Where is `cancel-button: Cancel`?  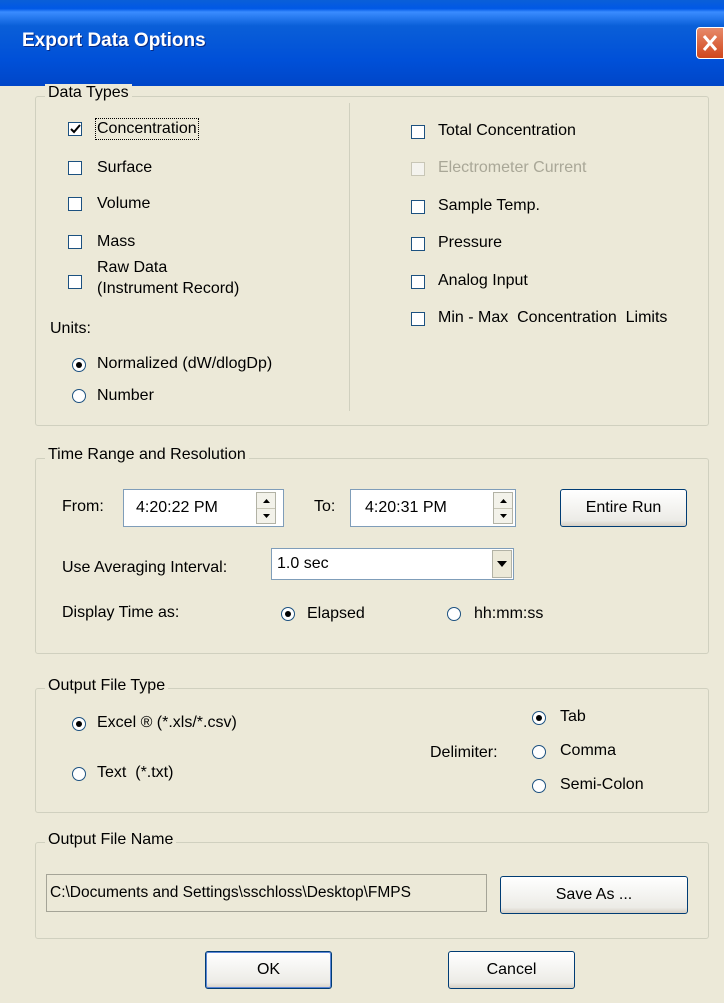
cancel-button: Cancel is located at coordinates (511, 970).